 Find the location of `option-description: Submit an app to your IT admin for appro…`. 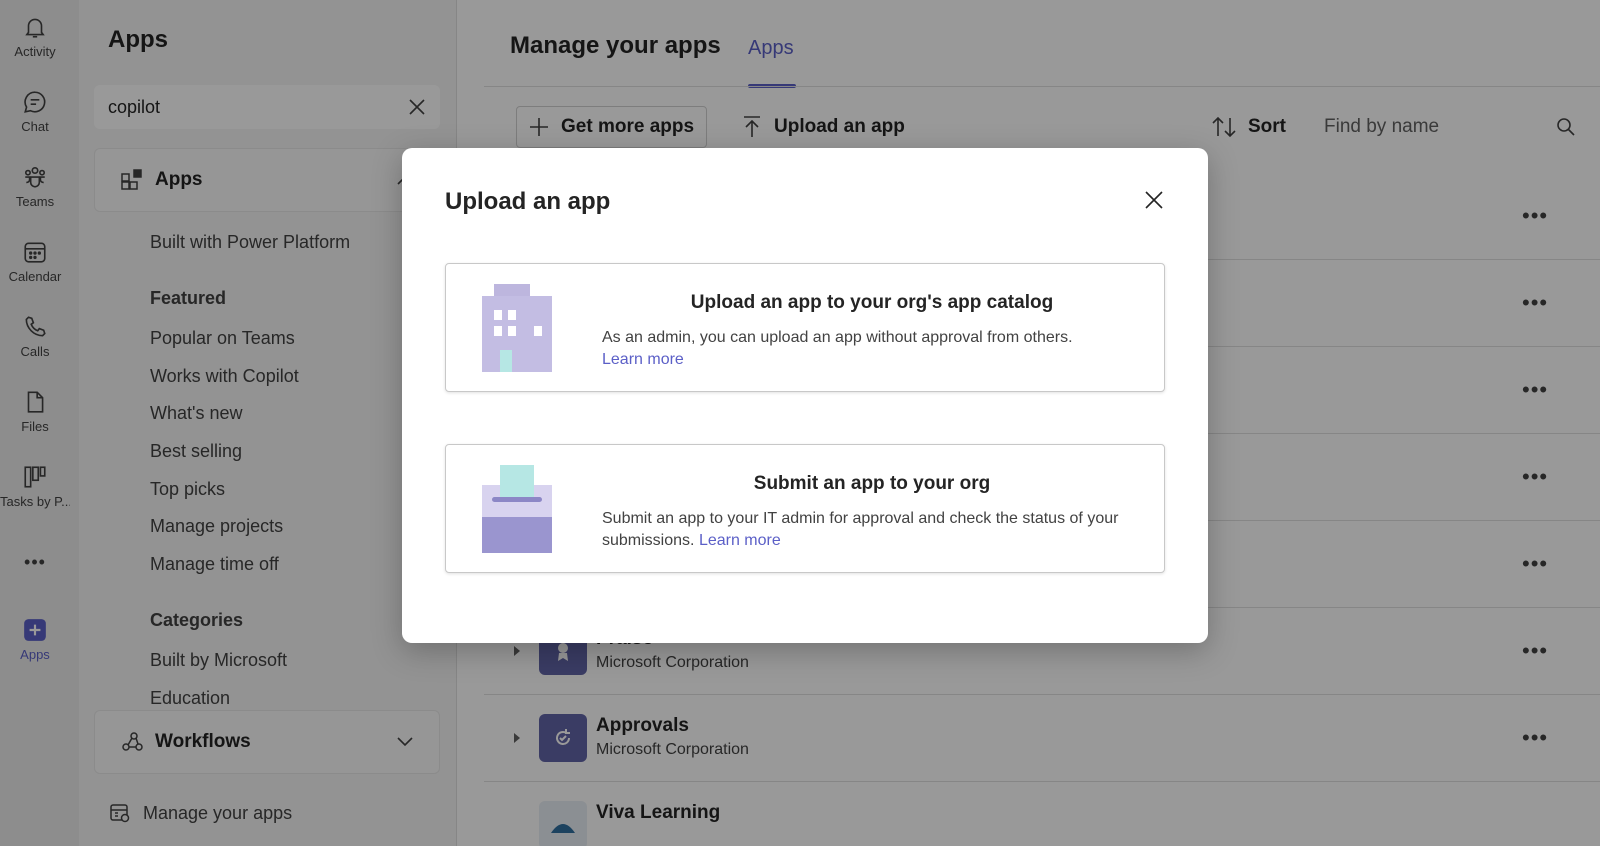

option-description: Submit an app to your IT admin for appro… is located at coordinates (862, 530).